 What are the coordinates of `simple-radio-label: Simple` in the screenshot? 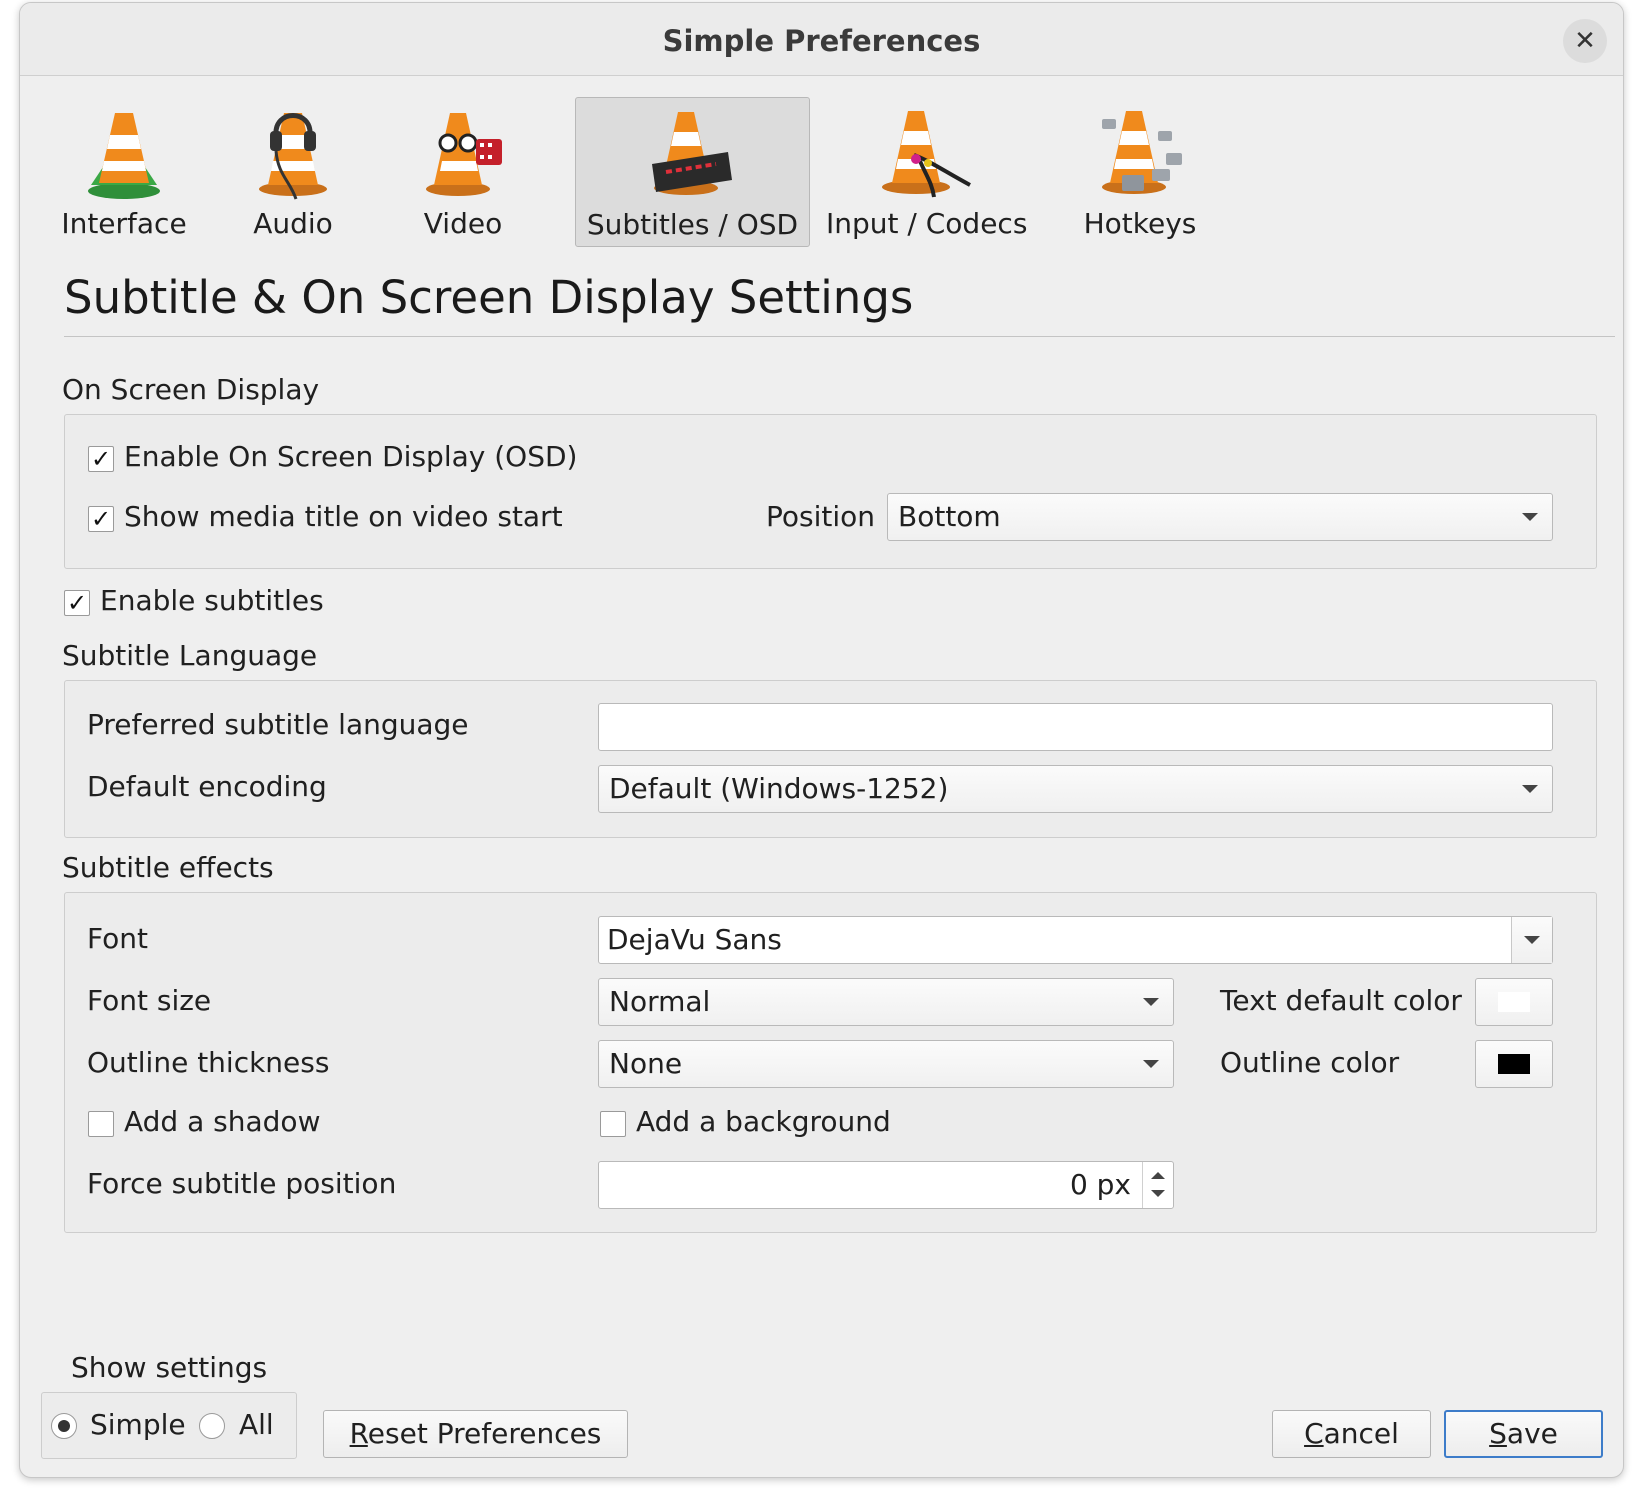 It's located at (138, 1424).